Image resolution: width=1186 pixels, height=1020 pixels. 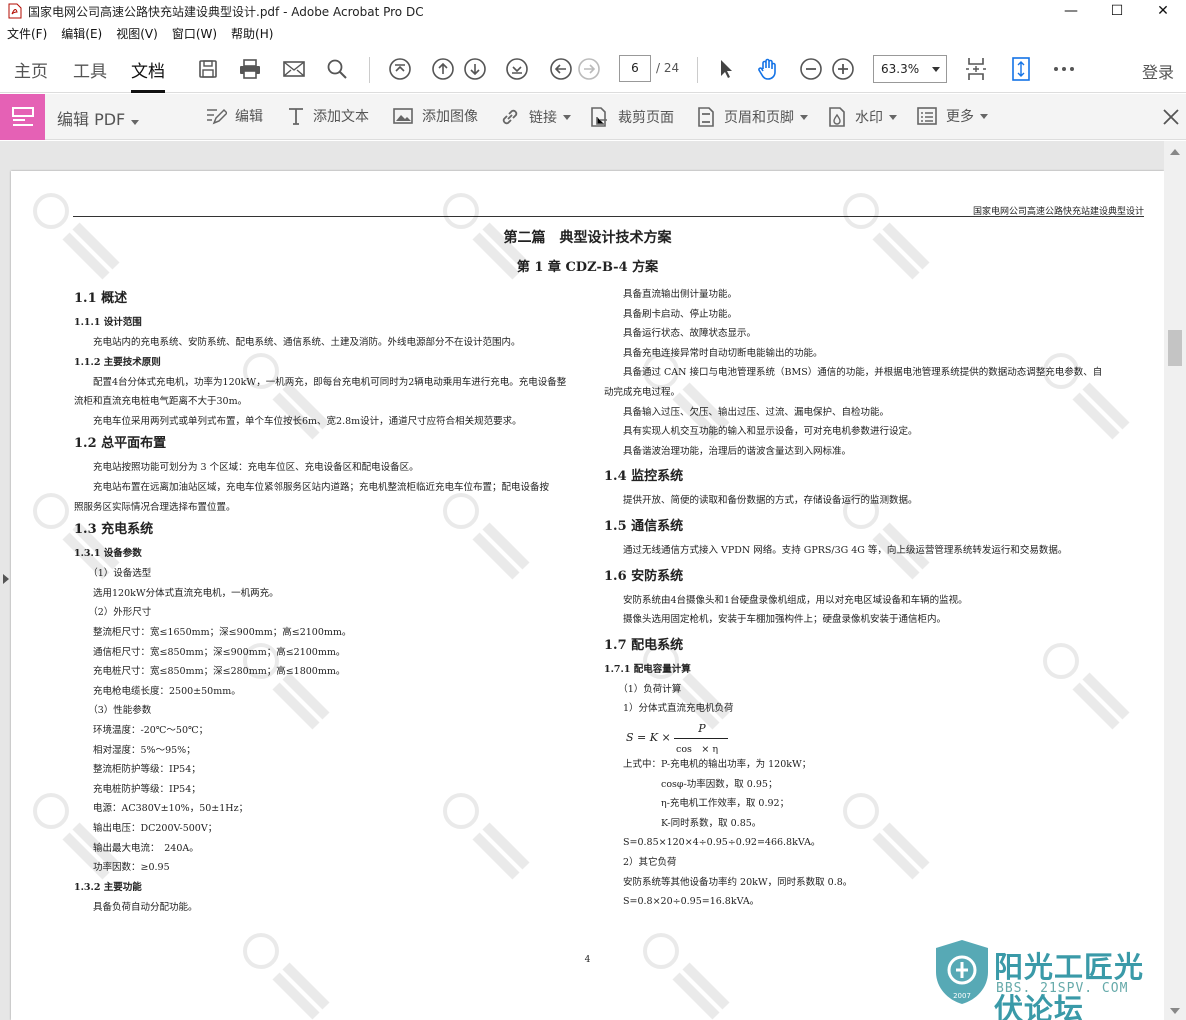 I want to click on more-tools-icon, so click(x=1064, y=69).